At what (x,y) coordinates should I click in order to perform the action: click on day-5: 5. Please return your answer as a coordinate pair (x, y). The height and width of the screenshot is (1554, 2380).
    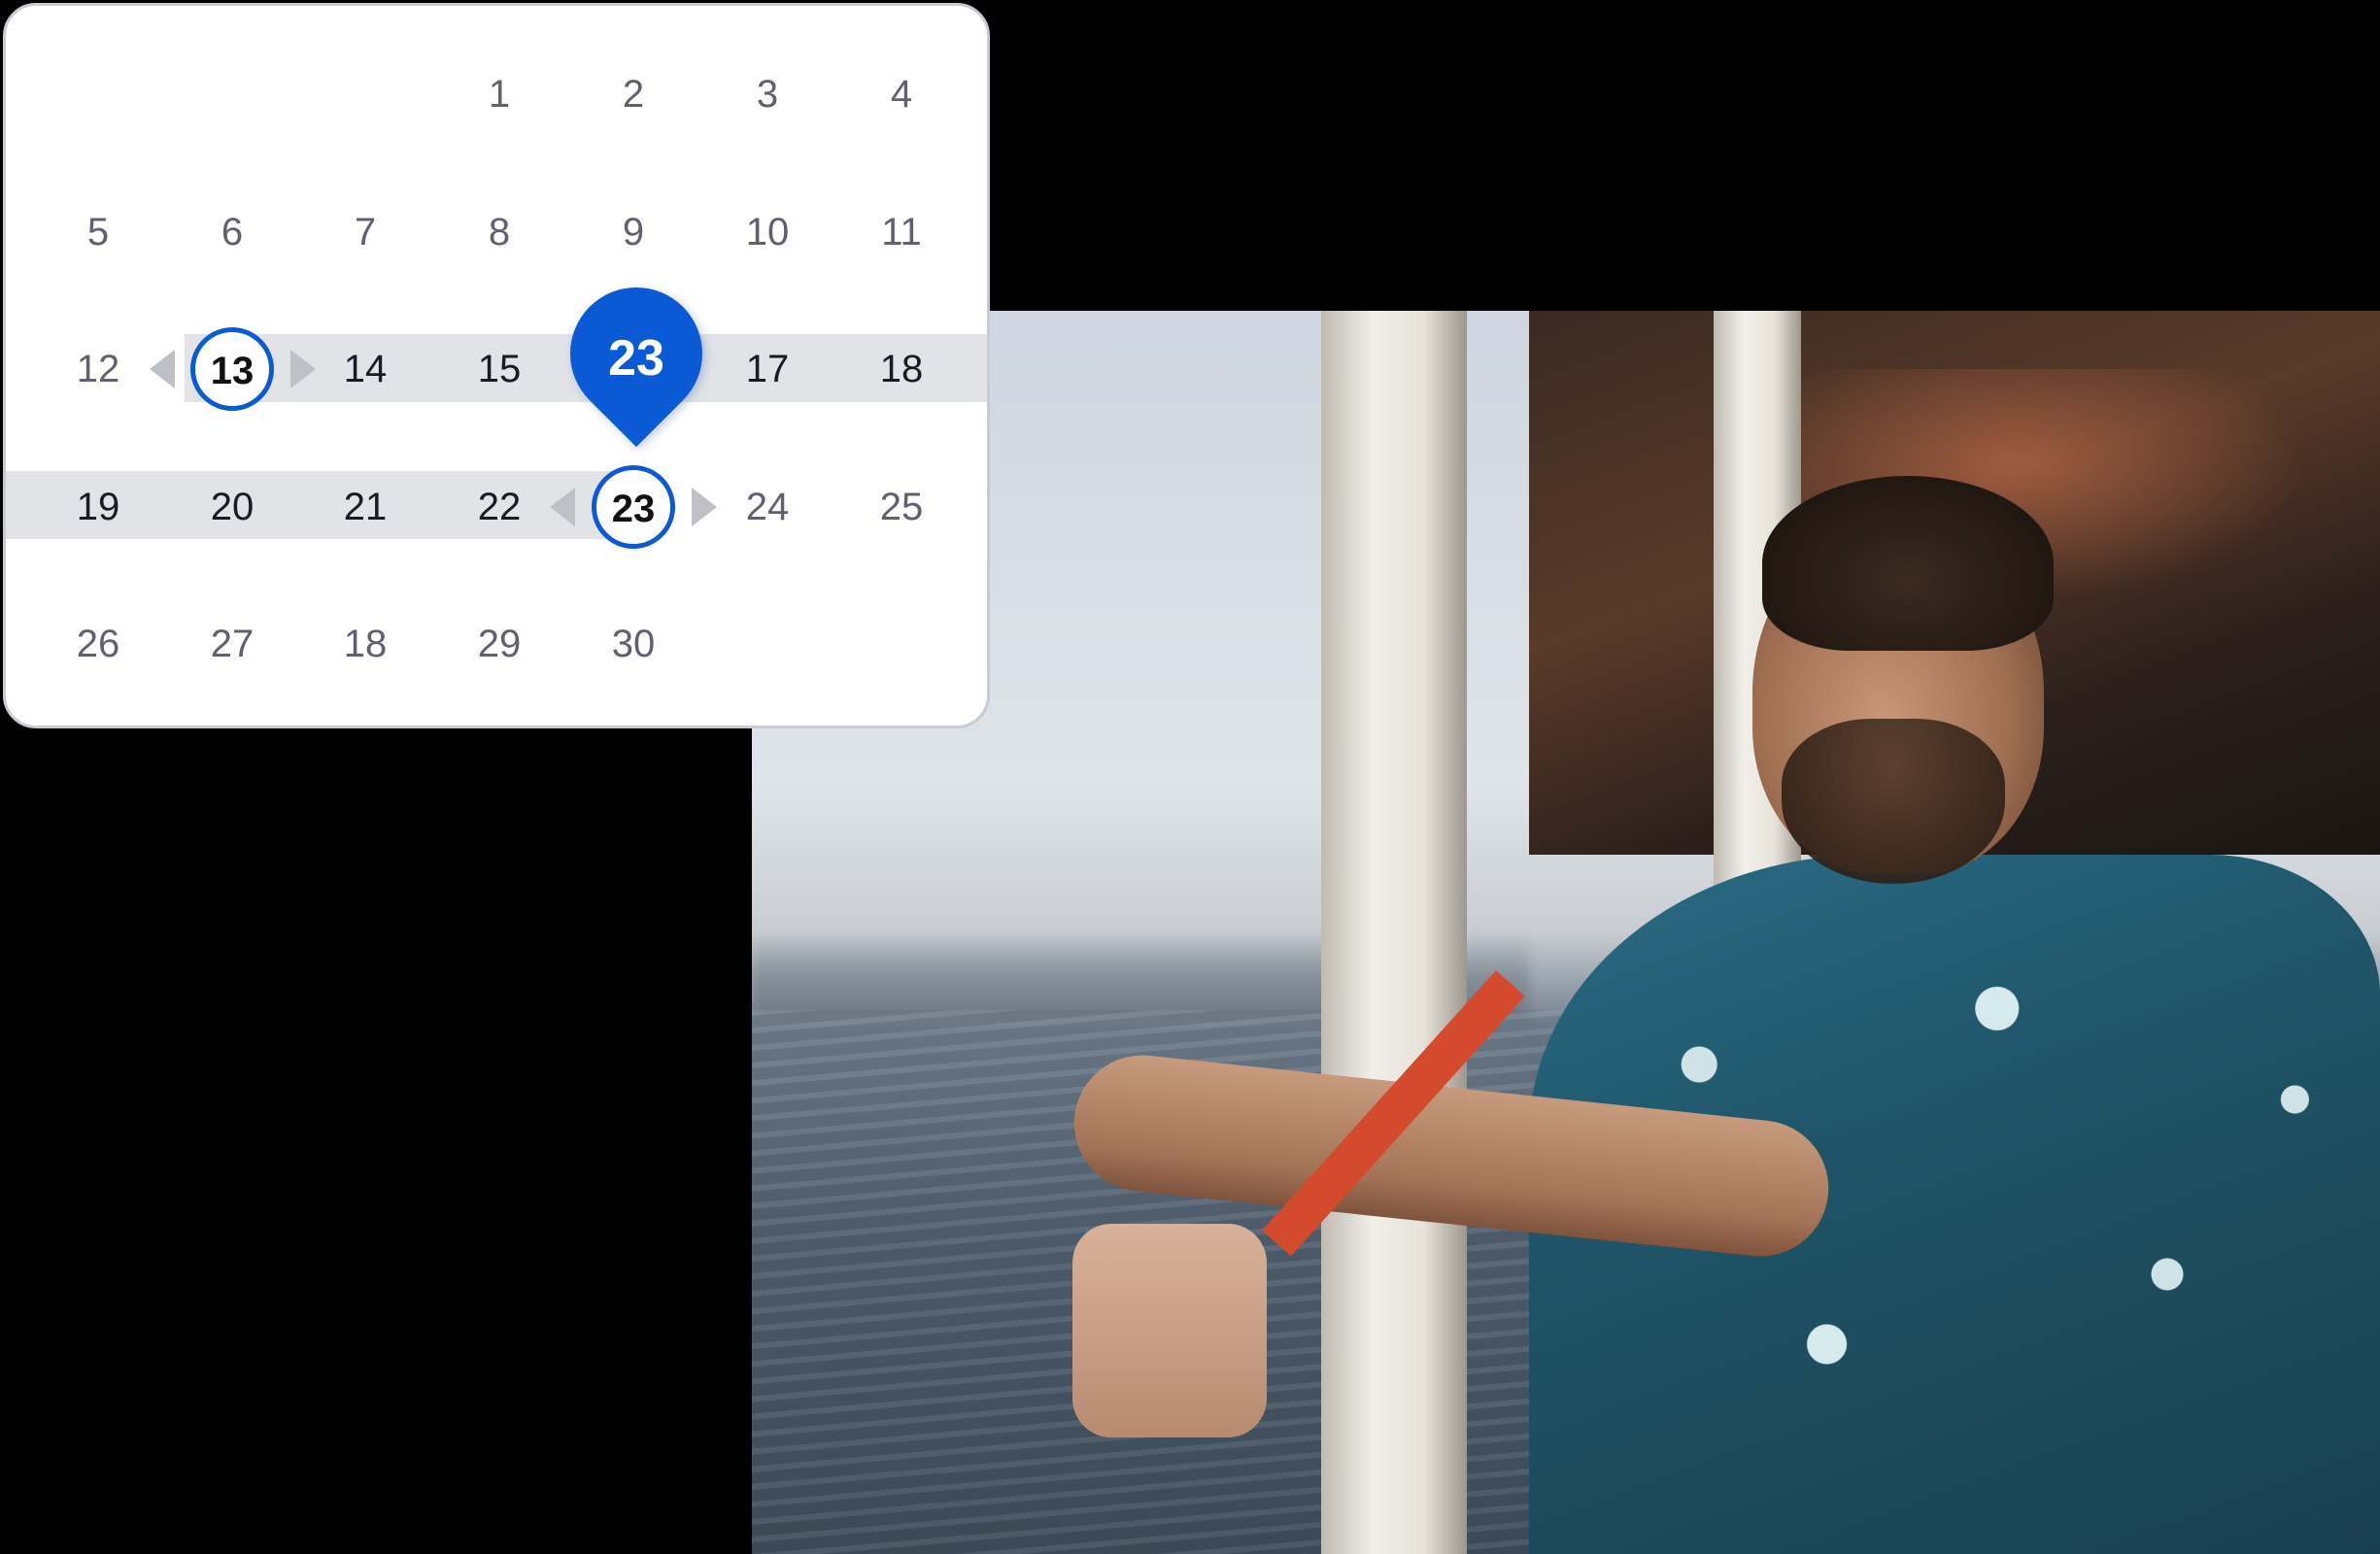
    Looking at the image, I should click on (98, 232).